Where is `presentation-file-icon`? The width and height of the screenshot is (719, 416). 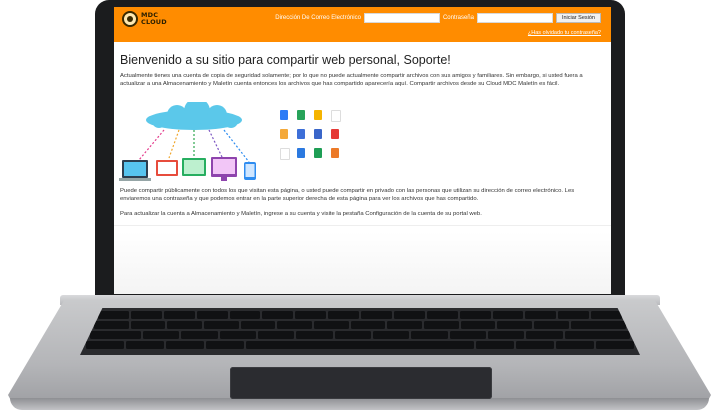 presentation-file-icon is located at coordinates (318, 134).